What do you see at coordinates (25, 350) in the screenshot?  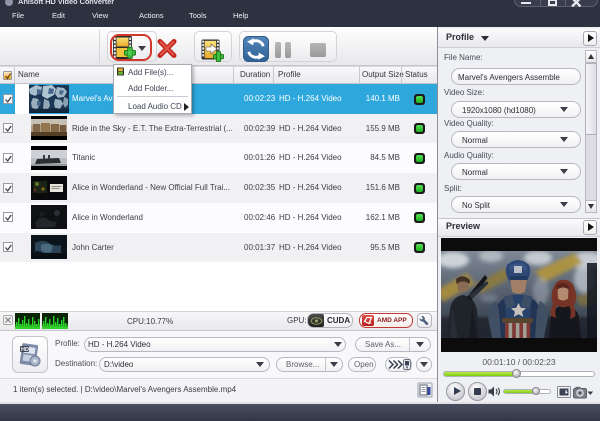 I see `svg-text: HD` at bounding box center [25, 350].